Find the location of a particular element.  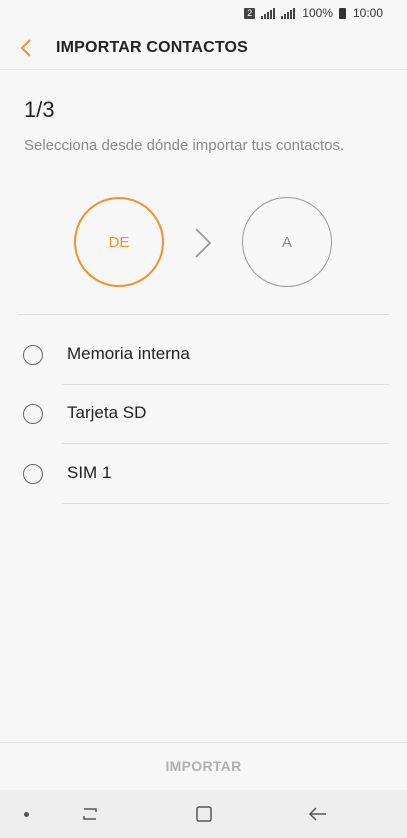

to-circle: A is located at coordinates (287, 242).